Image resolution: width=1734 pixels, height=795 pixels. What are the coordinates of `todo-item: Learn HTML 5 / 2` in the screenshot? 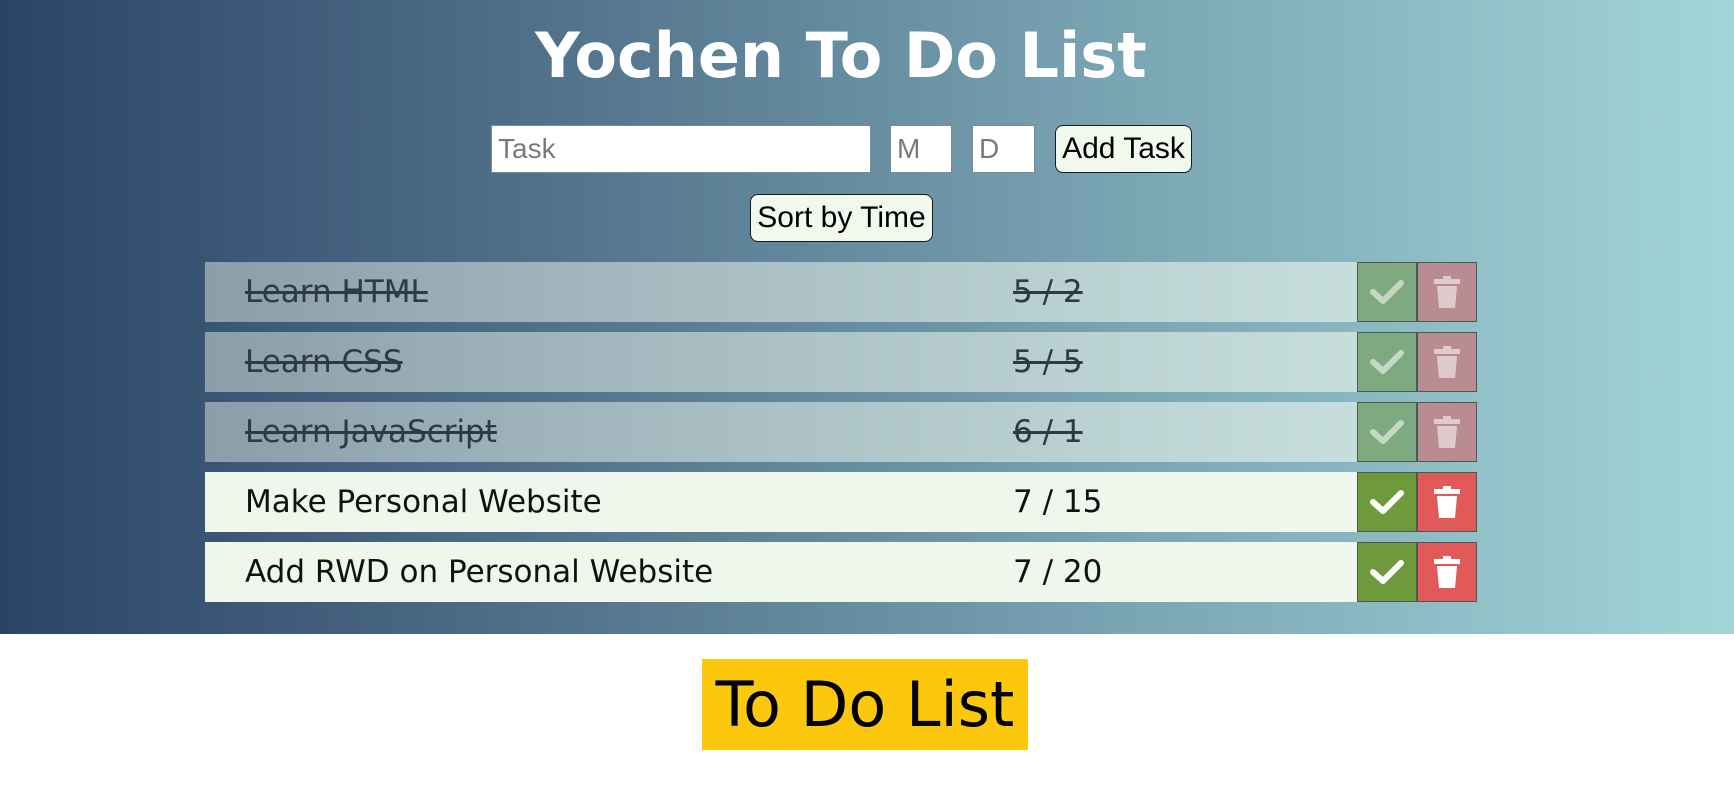 It's located at (841, 292).